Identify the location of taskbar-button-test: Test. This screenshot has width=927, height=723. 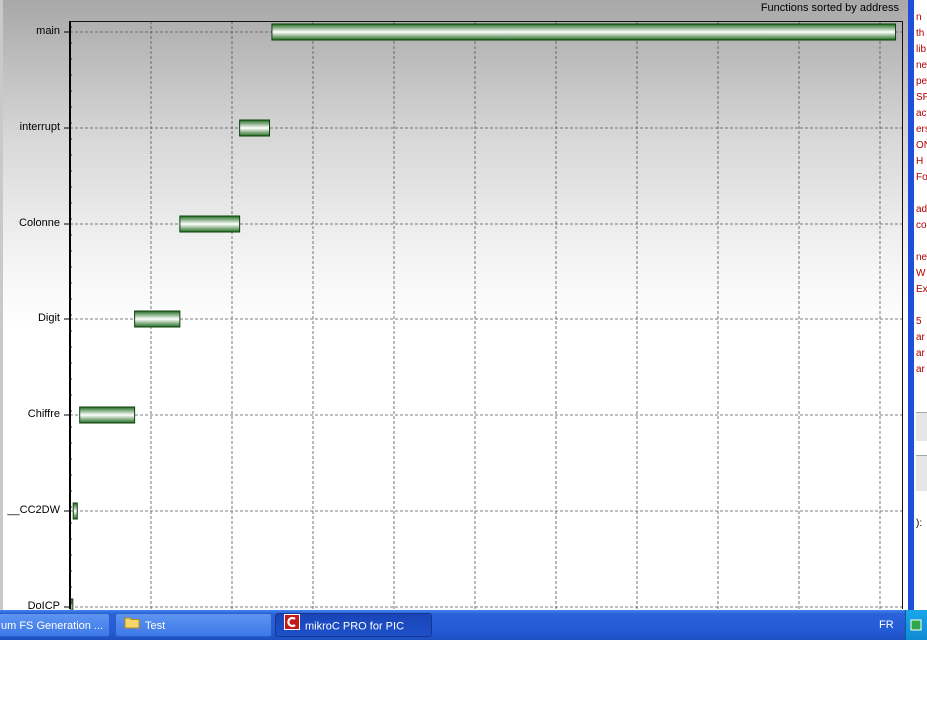
(193, 625).